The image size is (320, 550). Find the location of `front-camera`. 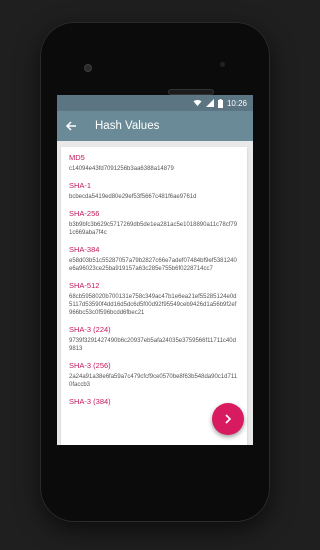

front-camera is located at coordinates (88, 68).